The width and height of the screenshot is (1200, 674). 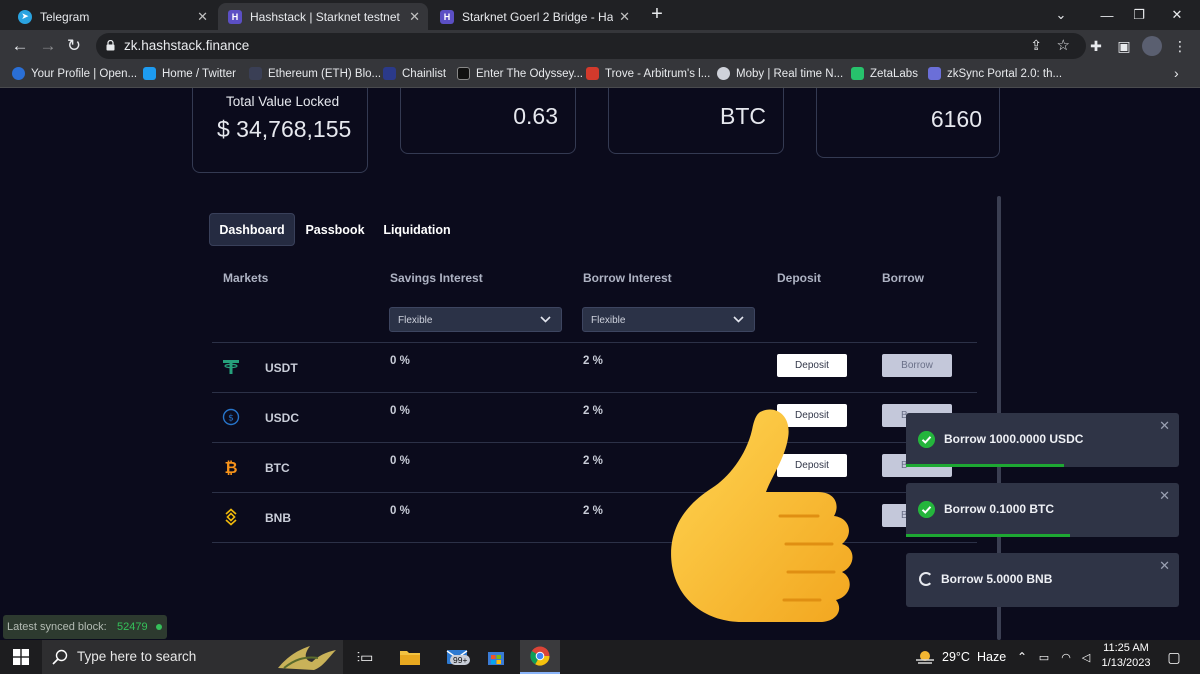 What do you see at coordinates (199, 73) in the screenshot?
I see `bookmark-label: Home / Twitter` at bounding box center [199, 73].